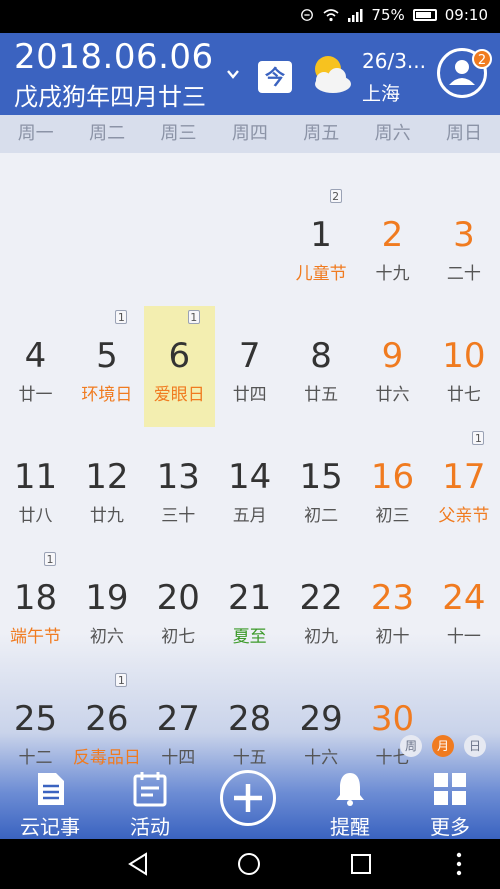 Image resolution: width=500 pixels, height=889 pixels. I want to click on partly-cloudy-icon, so click(330, 74).